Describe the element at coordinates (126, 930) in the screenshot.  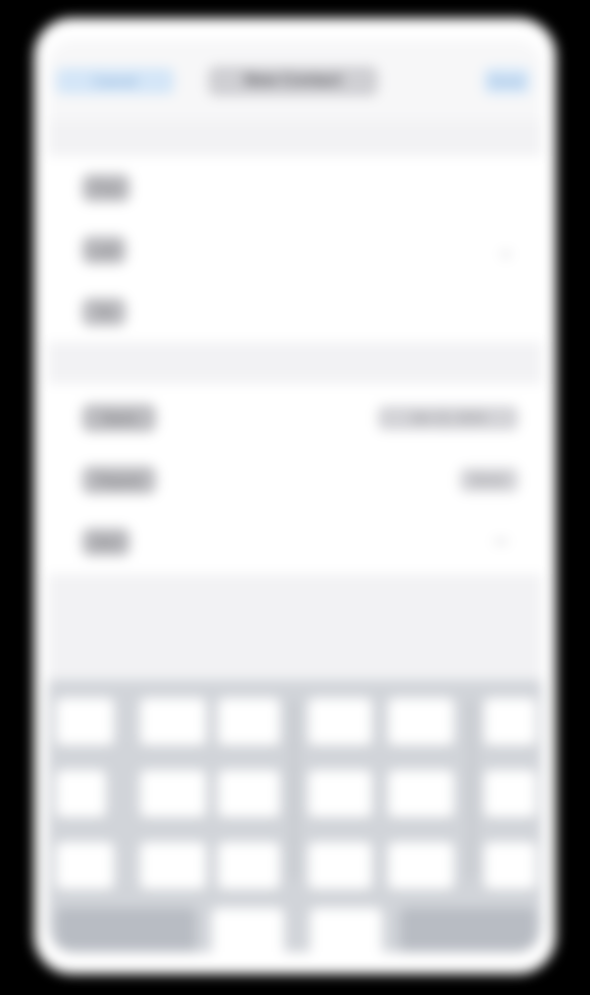
I see `keyboard-function-key` at that location.